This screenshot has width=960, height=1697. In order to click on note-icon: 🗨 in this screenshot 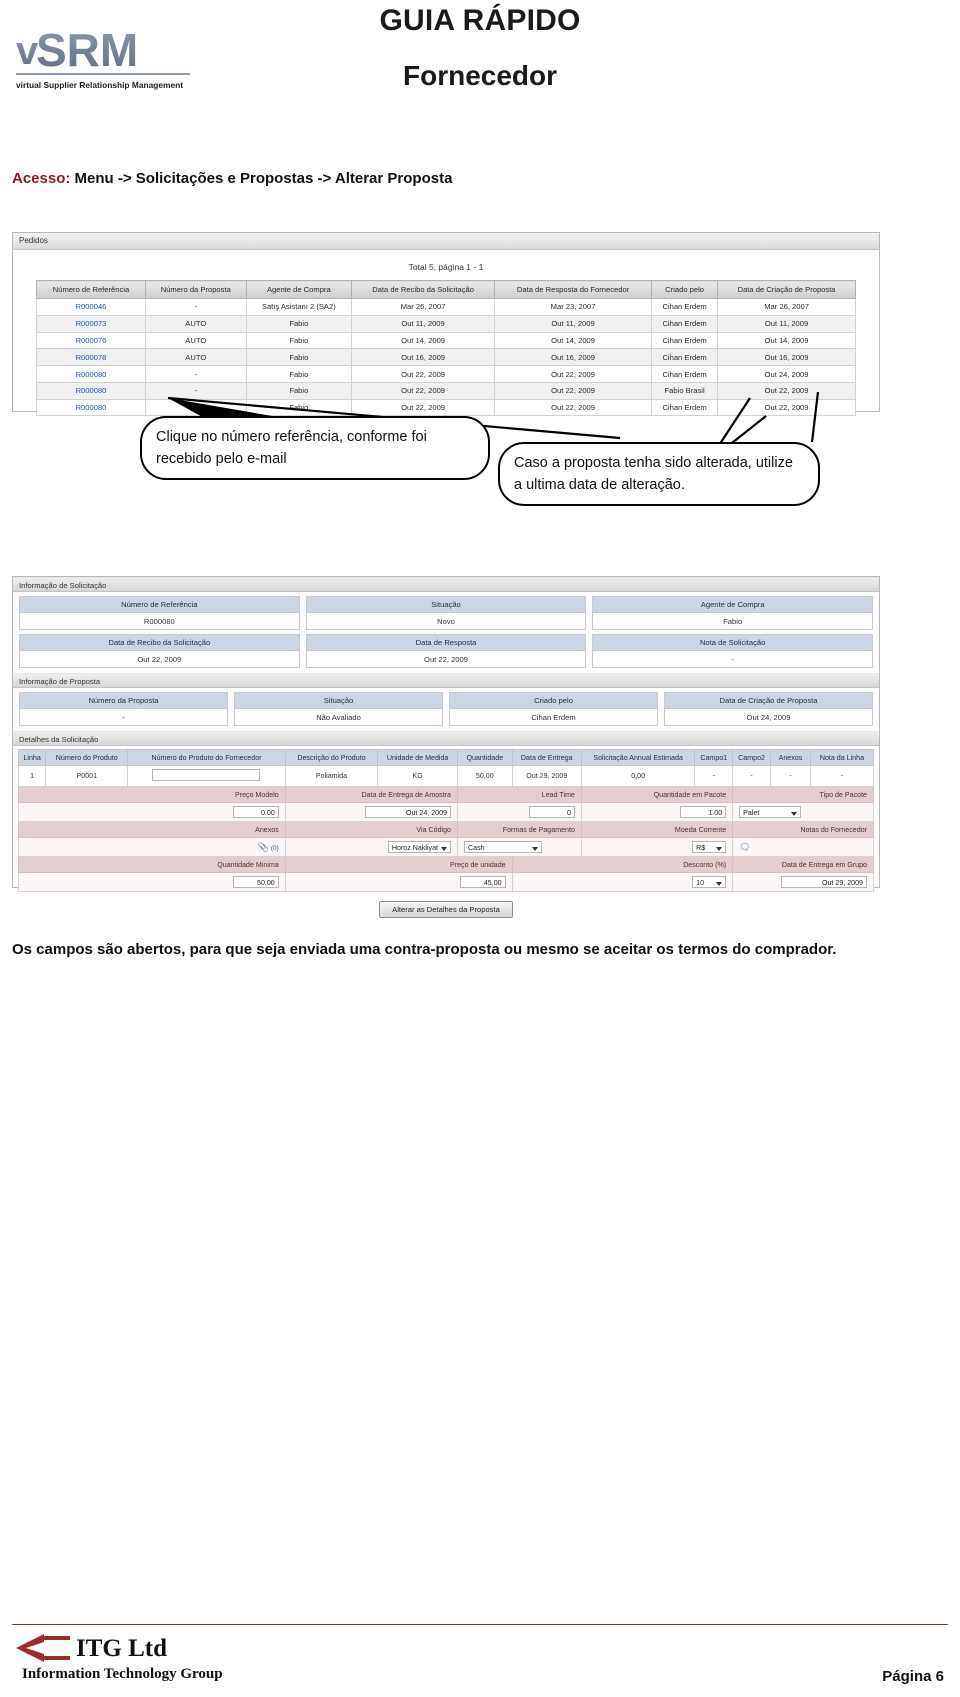, I will do `click(744, 847)`.